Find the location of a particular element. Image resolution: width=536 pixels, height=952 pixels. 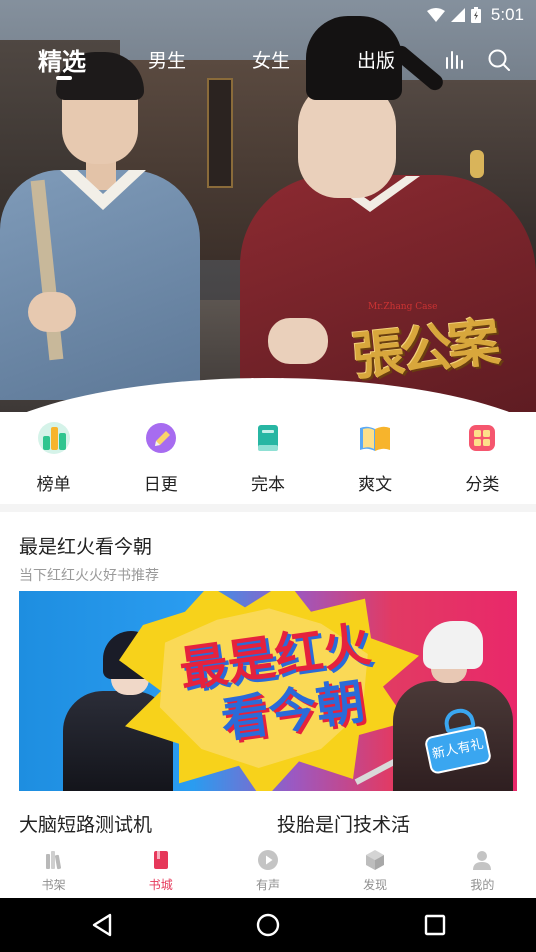

profile-icon is located at coordinates (482, 860).